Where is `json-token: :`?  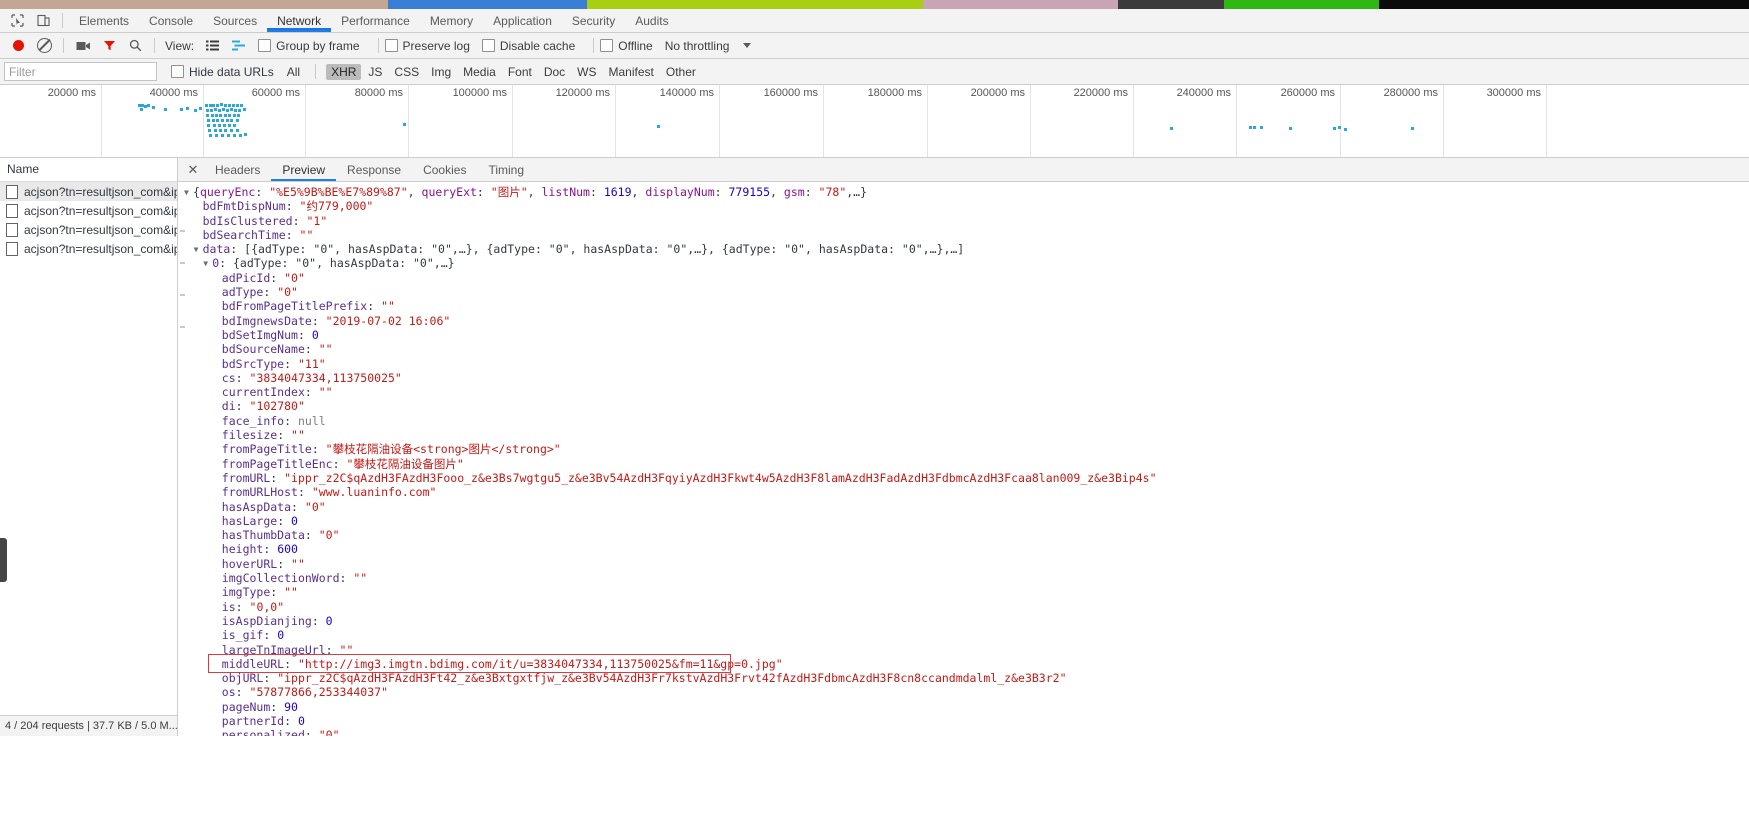
json-token: : is located at coordinates (242, 692).